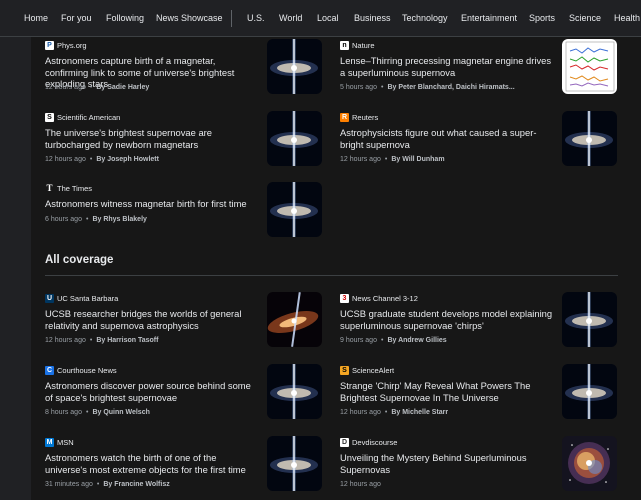 Image resolution: width=641 pixels, height=500 pixels. I want to click on msn-icon: M, so click(49, 442).